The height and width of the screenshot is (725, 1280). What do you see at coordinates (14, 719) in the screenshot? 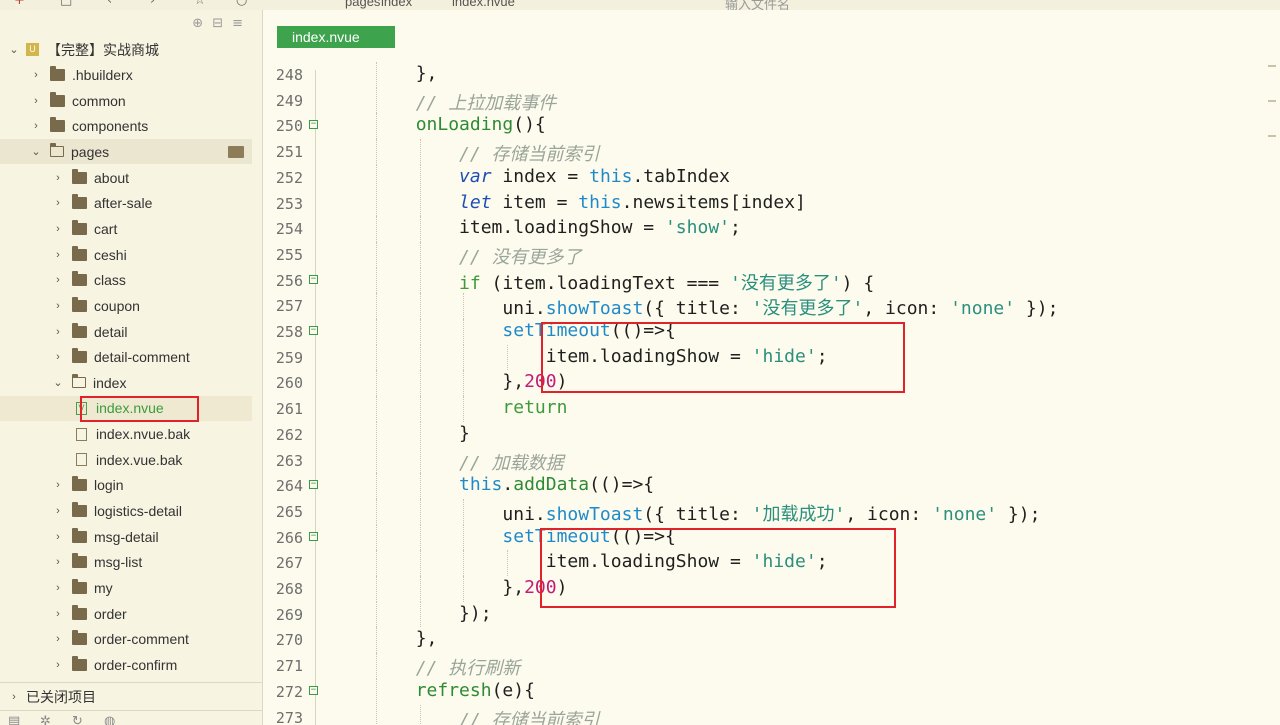
I see `list-icon: ▤` at bounding box center [14, 719].